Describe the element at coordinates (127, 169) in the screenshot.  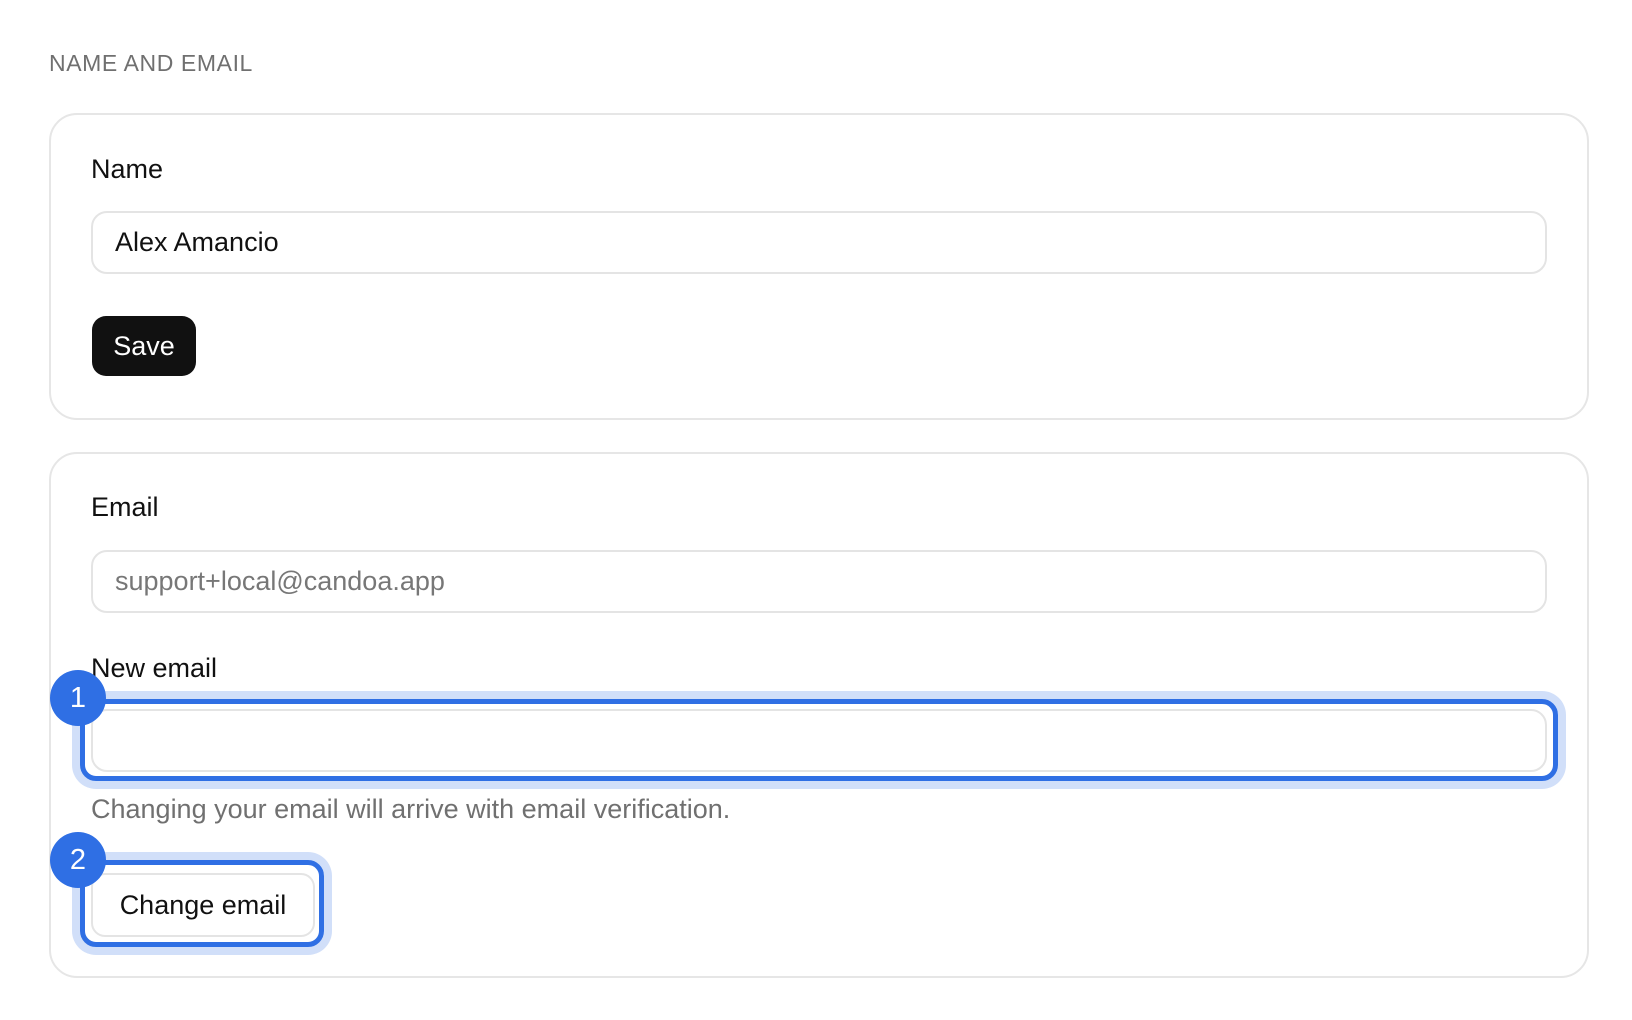
I see `name-label: Name` at that location.